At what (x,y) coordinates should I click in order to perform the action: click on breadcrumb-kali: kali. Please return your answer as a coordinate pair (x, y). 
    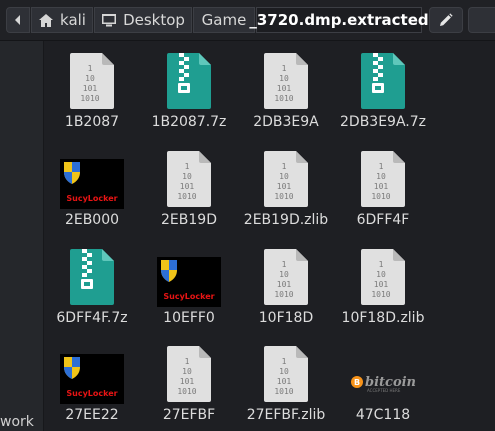
    Looking at the image, I should click on (62, 20).